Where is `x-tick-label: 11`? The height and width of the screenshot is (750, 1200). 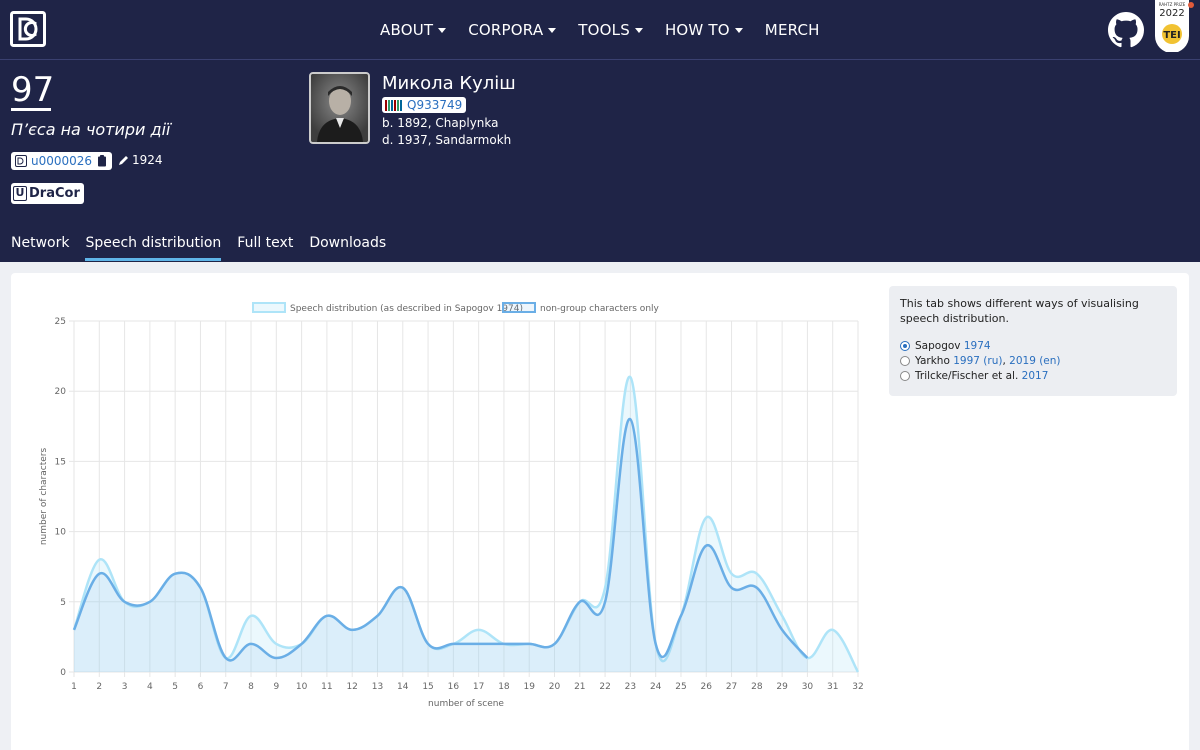
x-tick-label: 11 is located at coordinates (326, 687).